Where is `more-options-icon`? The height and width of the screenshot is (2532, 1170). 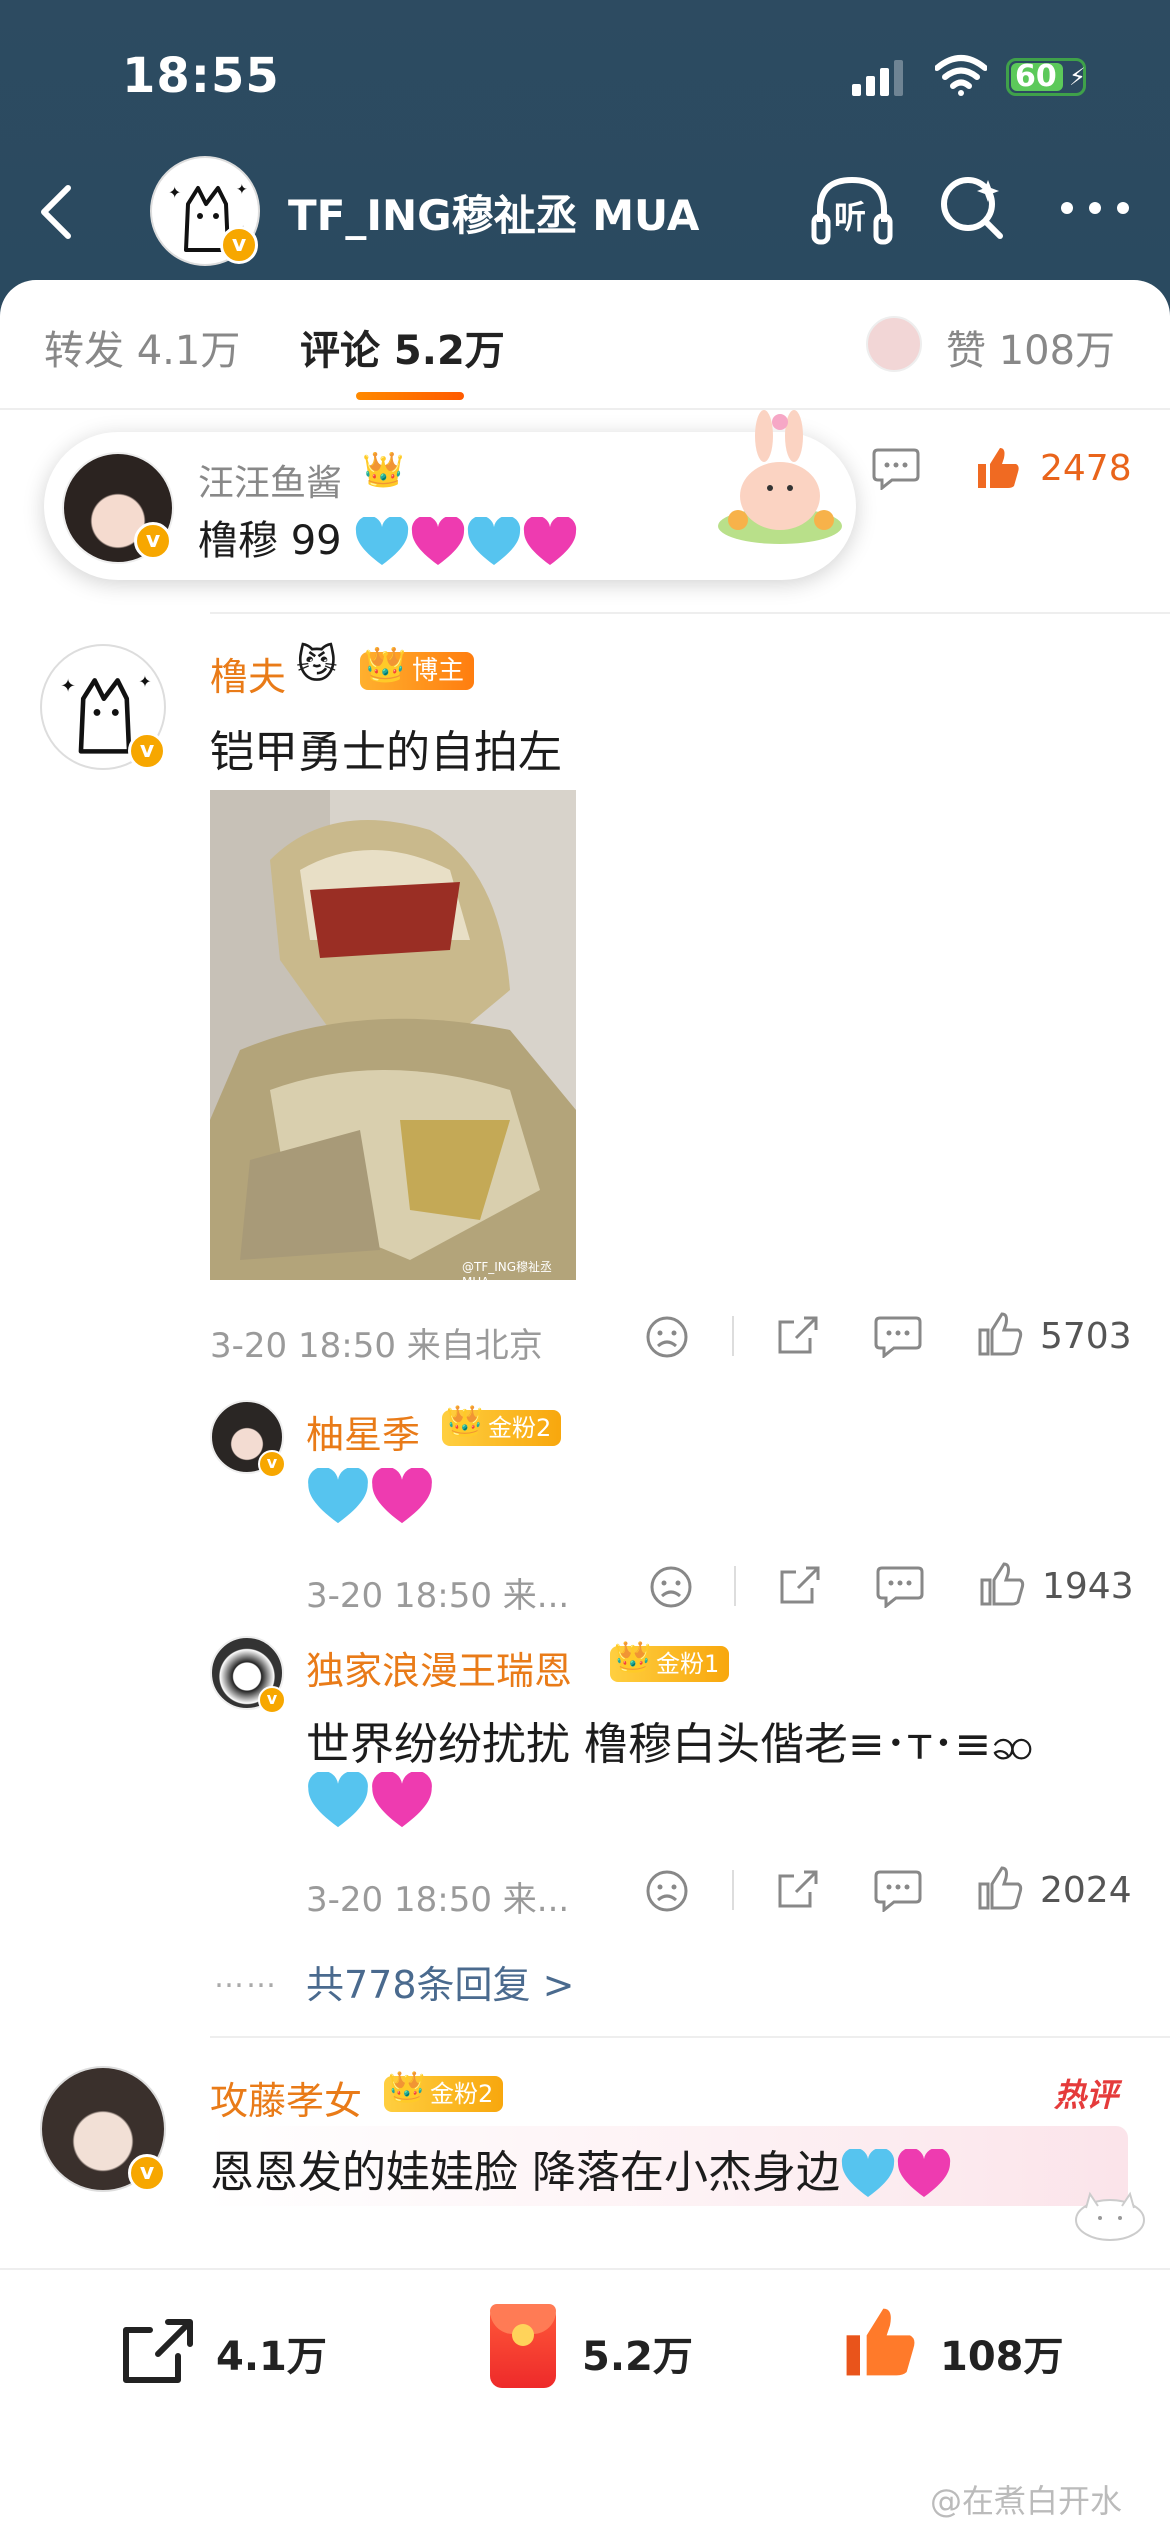
more-options-icon is located at coordinates (1095, 207).